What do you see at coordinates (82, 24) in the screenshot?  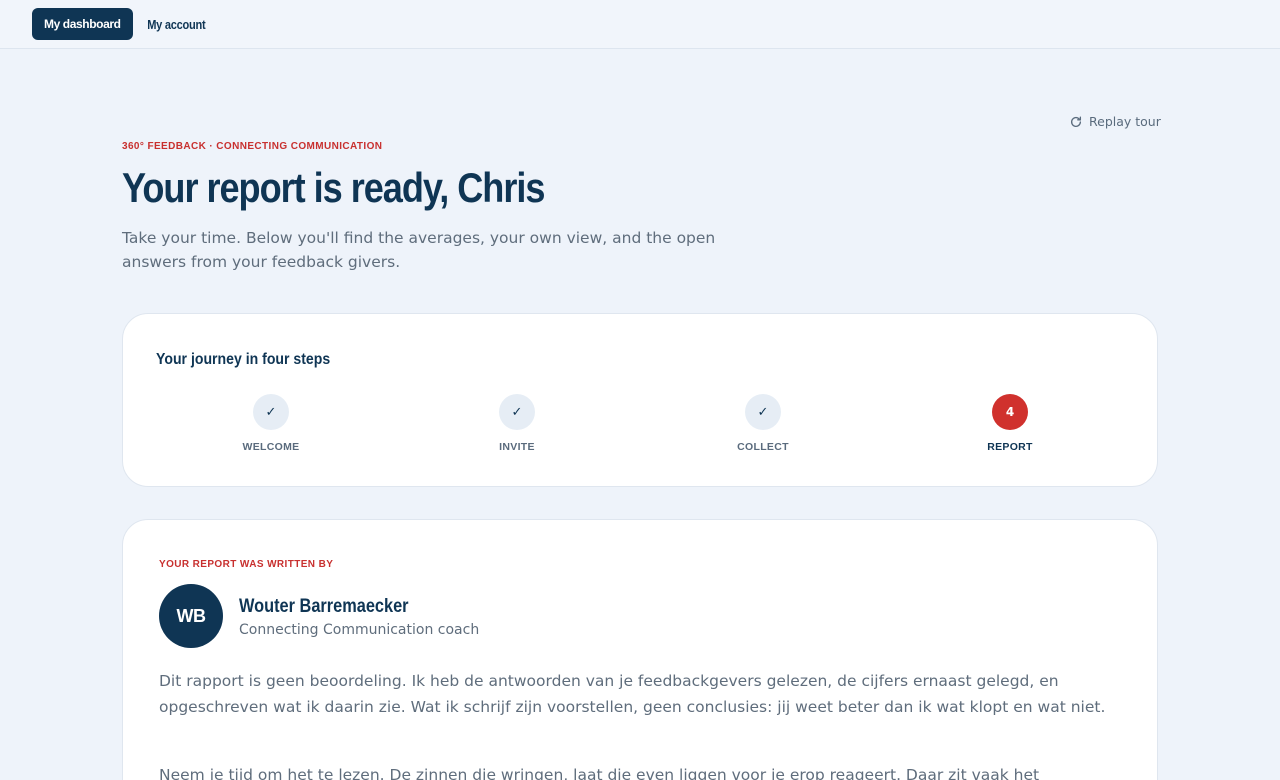 I see `nav-my-dashboard: My dashboard` at bounding box center [82, 24].